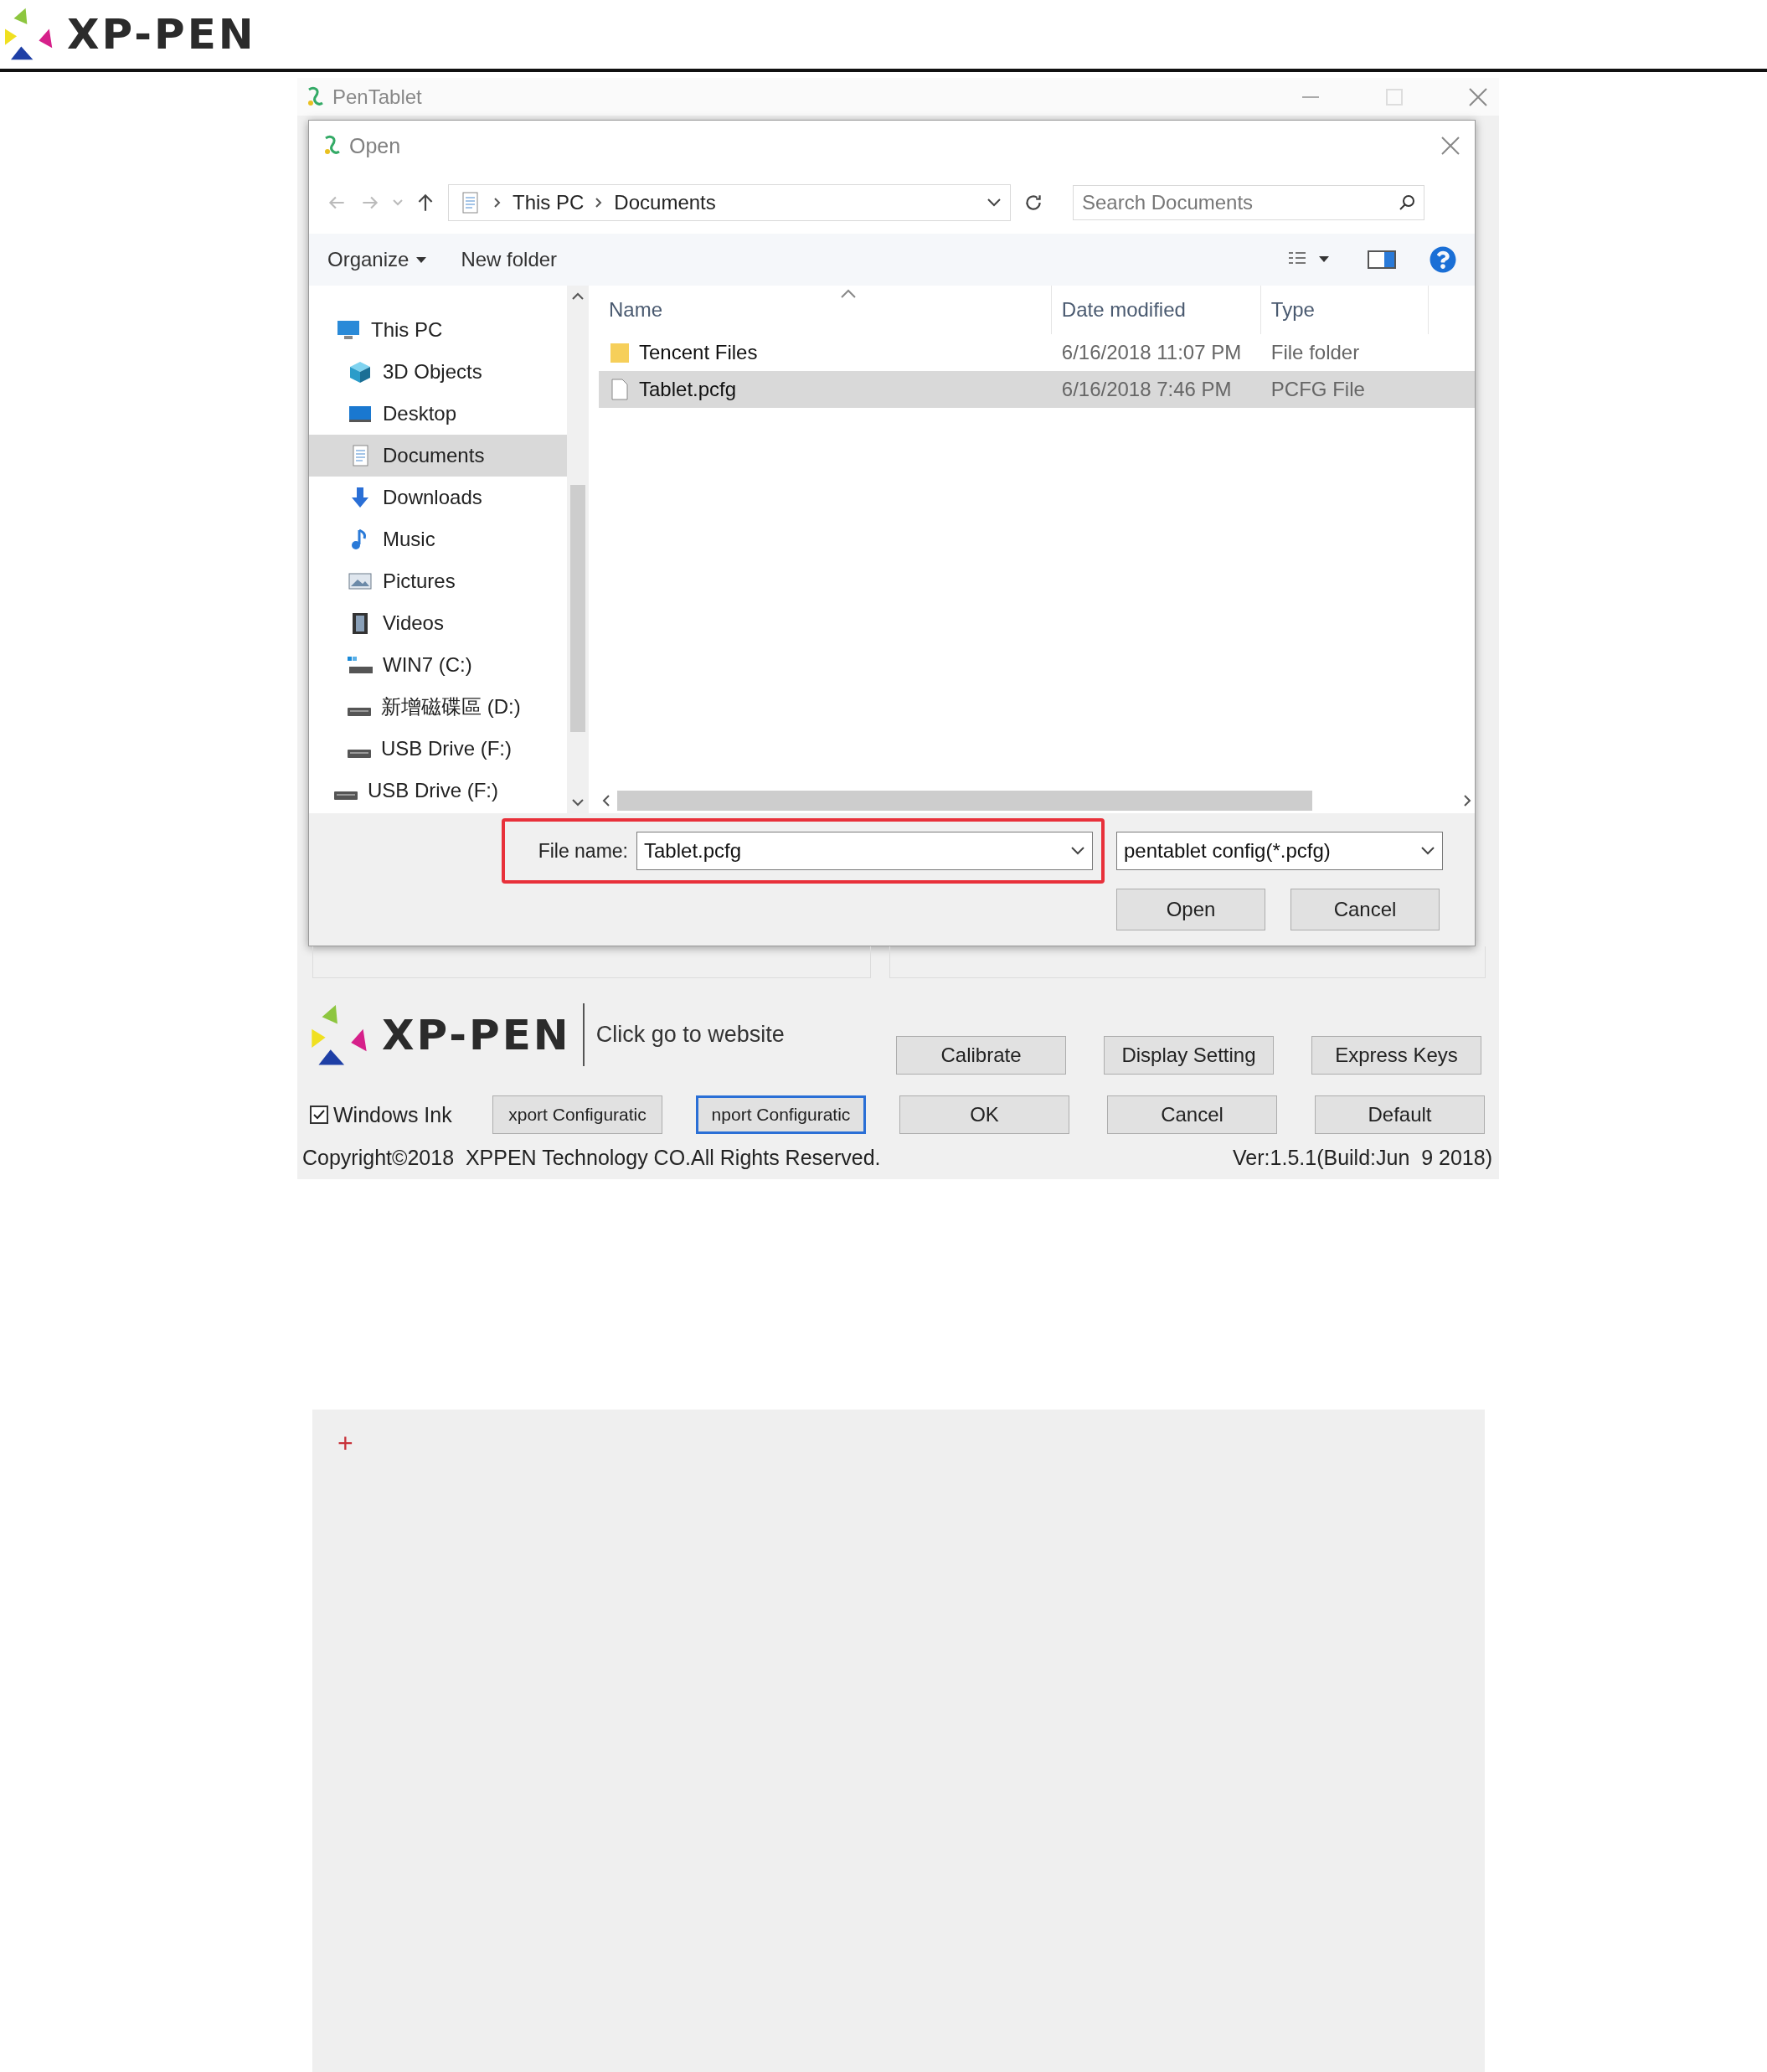  What do you see at coordinates (438, 330) in the screenshot?
I see `nav-item: This PC` at bounding box center [438, 330].